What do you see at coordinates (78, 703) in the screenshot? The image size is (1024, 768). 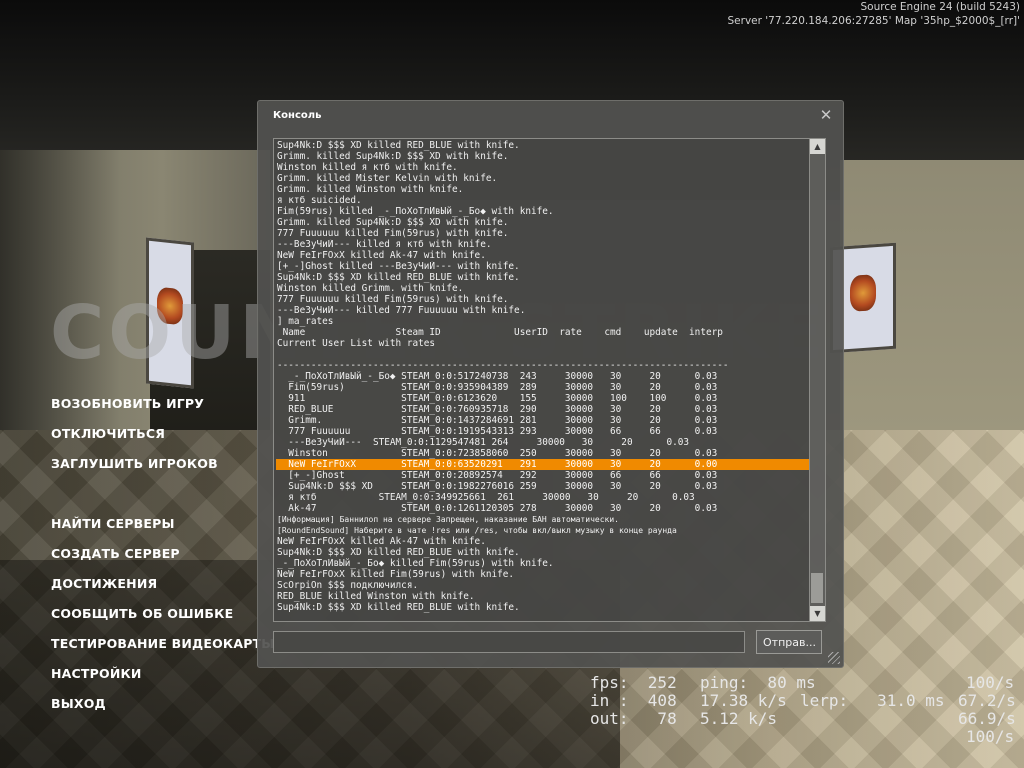 I see `menu-quit: ВЫХОД` at bounding box center [78, 703].